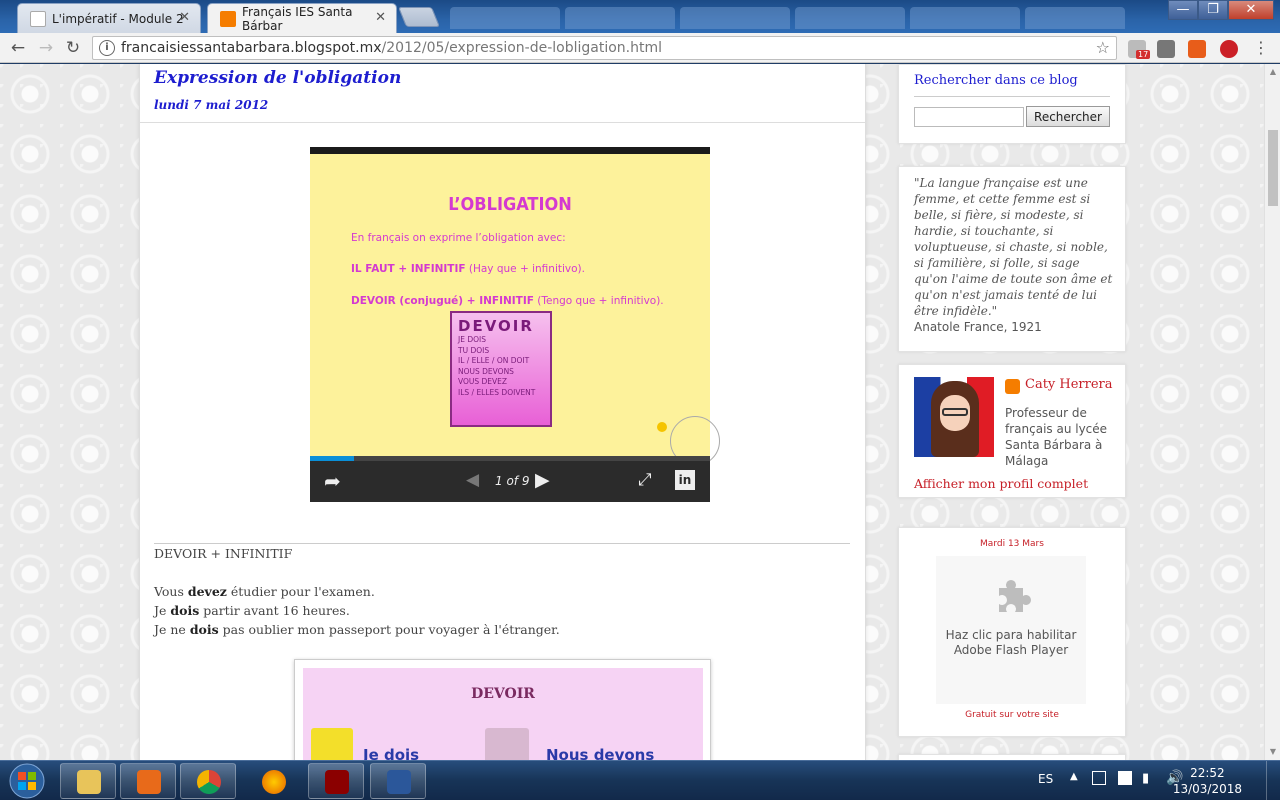  I want to click on post-image: DEVOIR Je dois Nous devons, so click(502, 709).